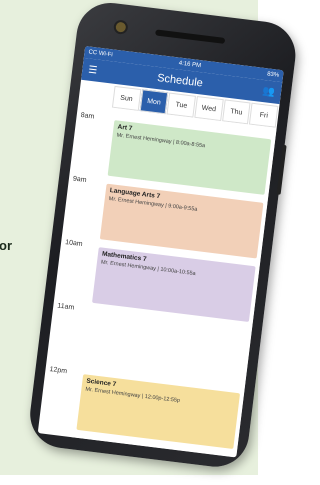 This screenshot has width=320, height=485. Describe the element at coordinates (264, 115) in the screenshot. I see `day-tab-fri: Fri` at that location.